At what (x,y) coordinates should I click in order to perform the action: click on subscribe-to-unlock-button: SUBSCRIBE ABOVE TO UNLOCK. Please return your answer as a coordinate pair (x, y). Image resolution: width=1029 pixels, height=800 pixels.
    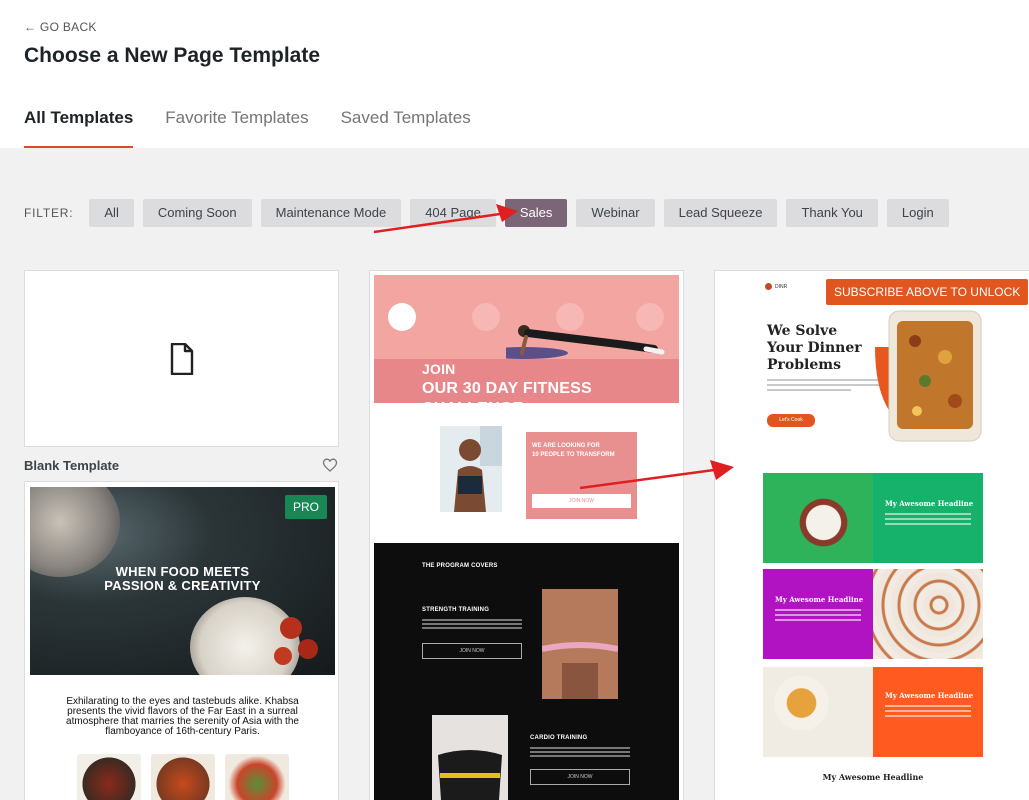
    Looking at the image, I should click on (927, 292).